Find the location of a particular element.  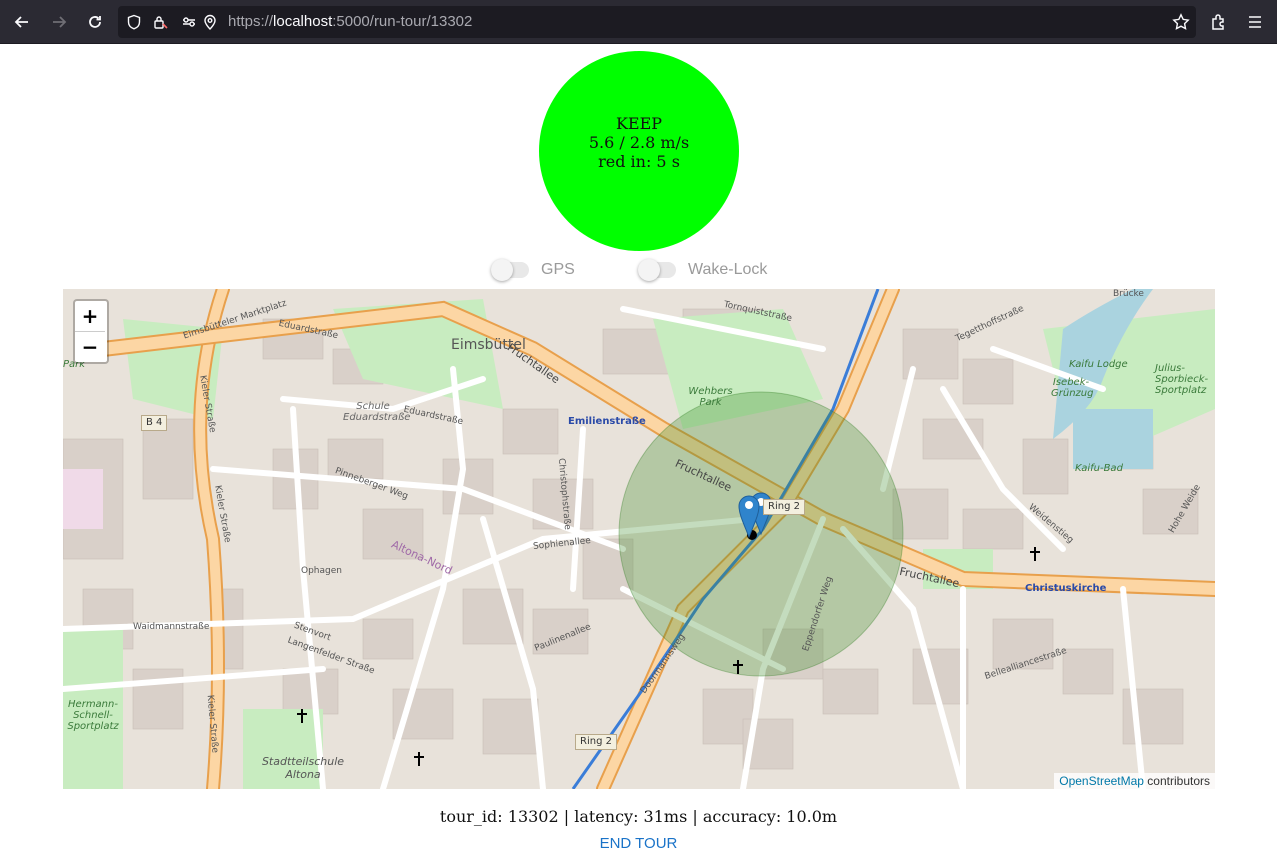

map-label-poi: Hermann-Schnell-Sportplatz is located at coordinates (93, 715).